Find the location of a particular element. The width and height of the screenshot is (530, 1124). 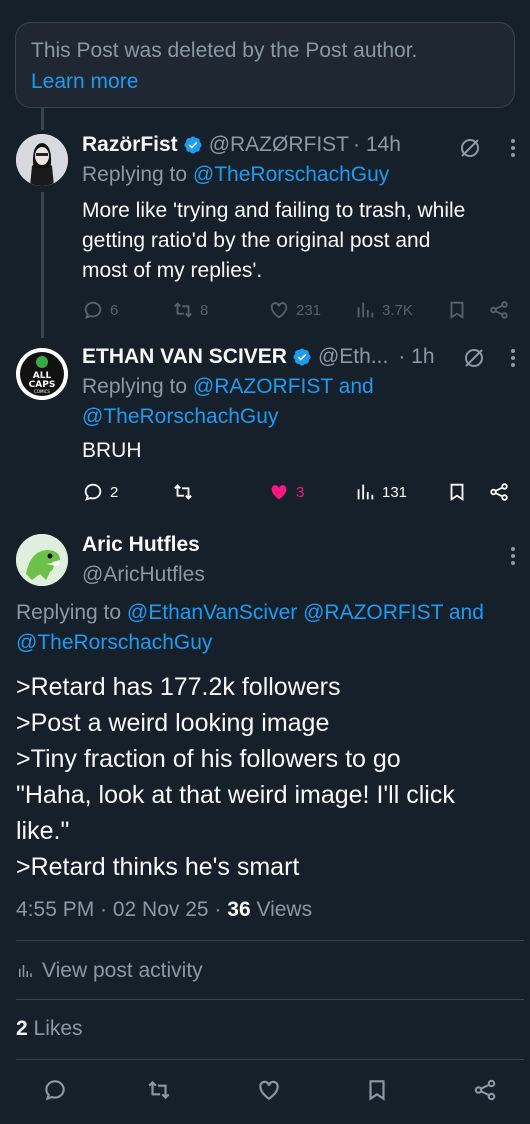

post-actions: 6 8 231 3.7K is located at coordinates (299, 310).